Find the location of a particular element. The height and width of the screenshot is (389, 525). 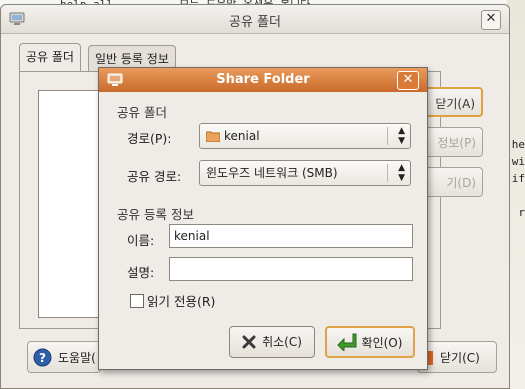

path-label: 경로(P): is located at coordinates (149, 138).